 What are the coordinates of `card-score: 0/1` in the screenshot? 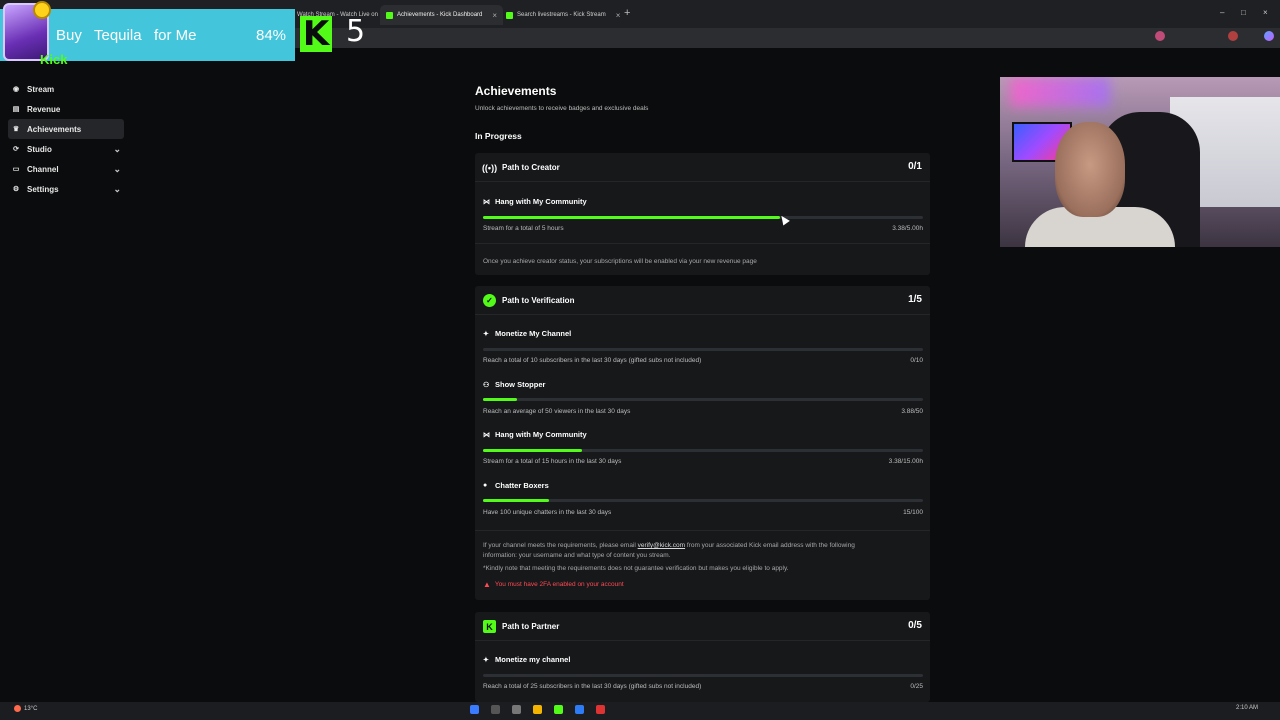 It's located at (915, 166).